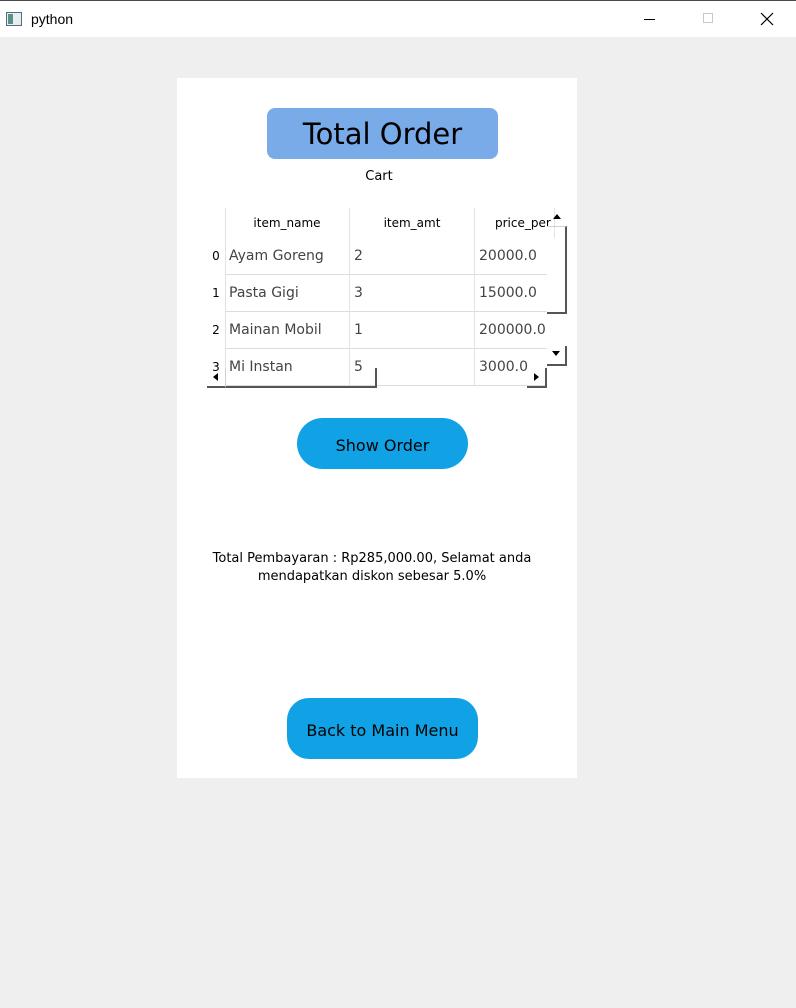 The height and width of the screenshot is (1008, 796). Describe the element at coordinates (537, 378) in the screenshot. I see `scroll-right-arrow-icon` at that location.